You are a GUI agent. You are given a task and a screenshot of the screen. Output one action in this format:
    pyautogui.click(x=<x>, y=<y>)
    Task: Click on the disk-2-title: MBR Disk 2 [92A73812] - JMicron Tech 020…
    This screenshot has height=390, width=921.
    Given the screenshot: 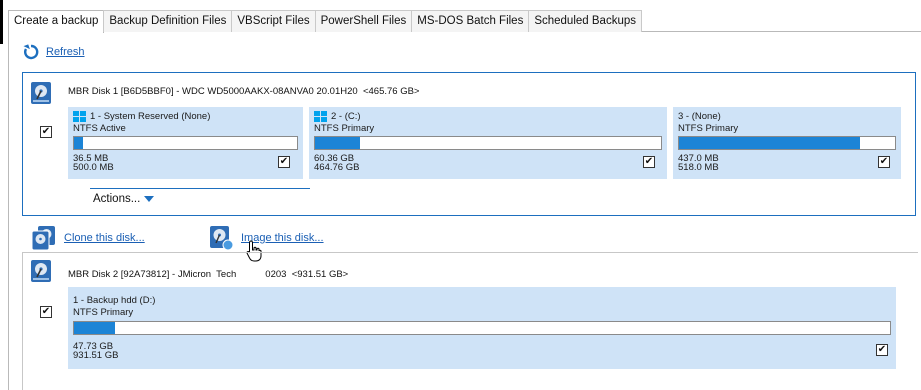 What is the action you would take?
    pyautogui.click(x=208, y=274)
    